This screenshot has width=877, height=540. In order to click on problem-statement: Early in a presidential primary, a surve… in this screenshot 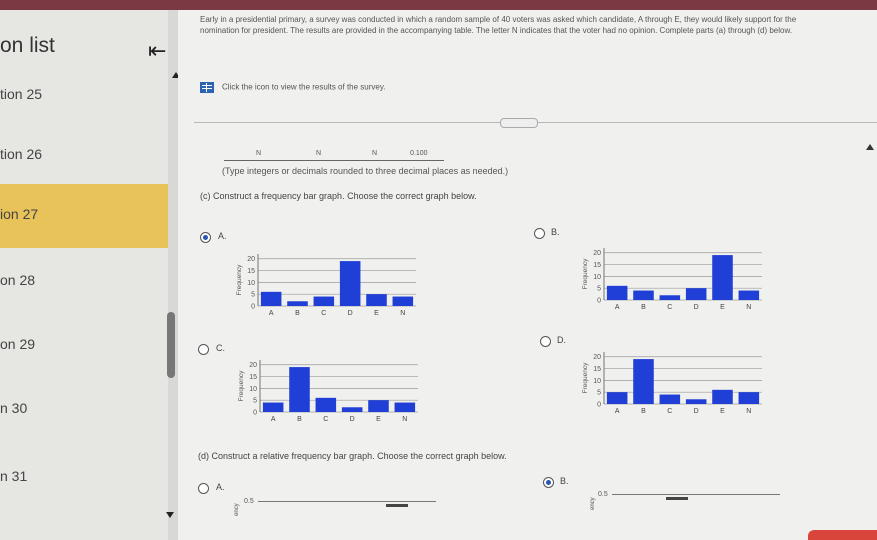, I will do `click(498, 25)`.